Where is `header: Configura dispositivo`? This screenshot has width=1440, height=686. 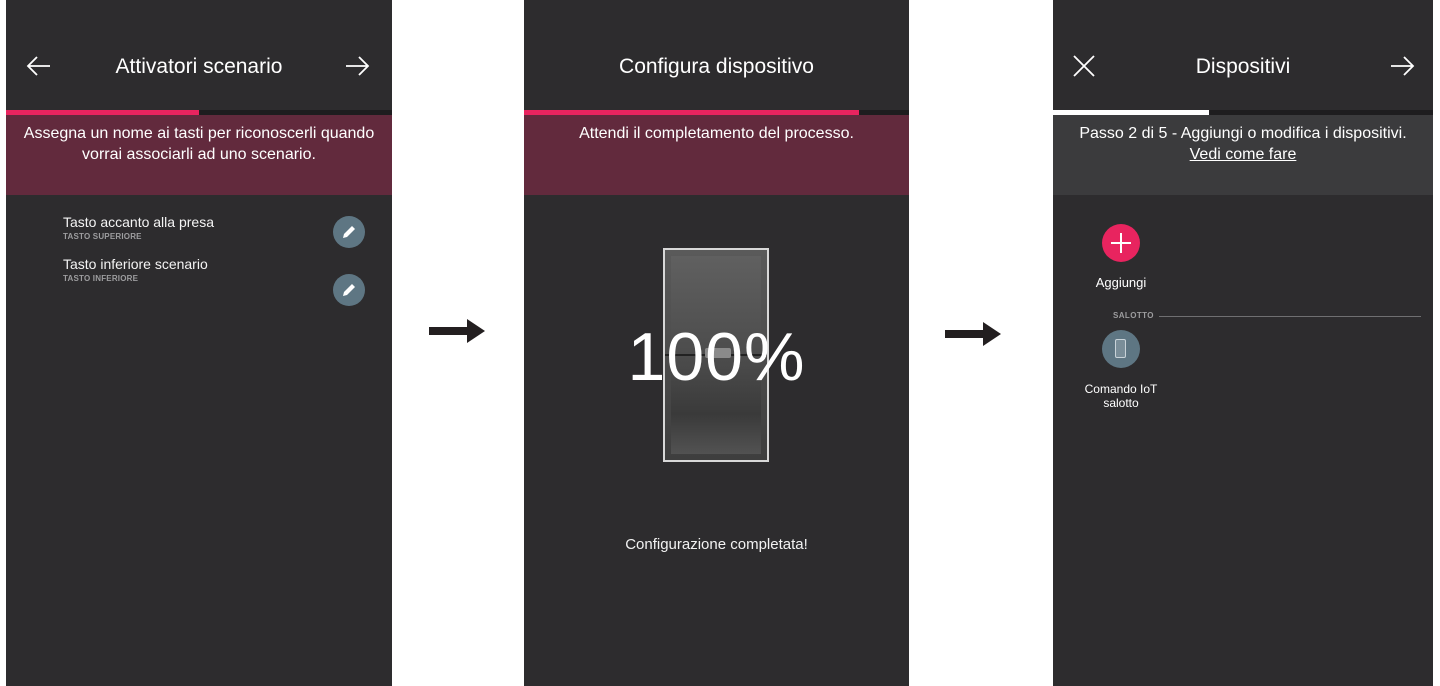
header: Configura dispositivo is located at coordinates (716, 55).